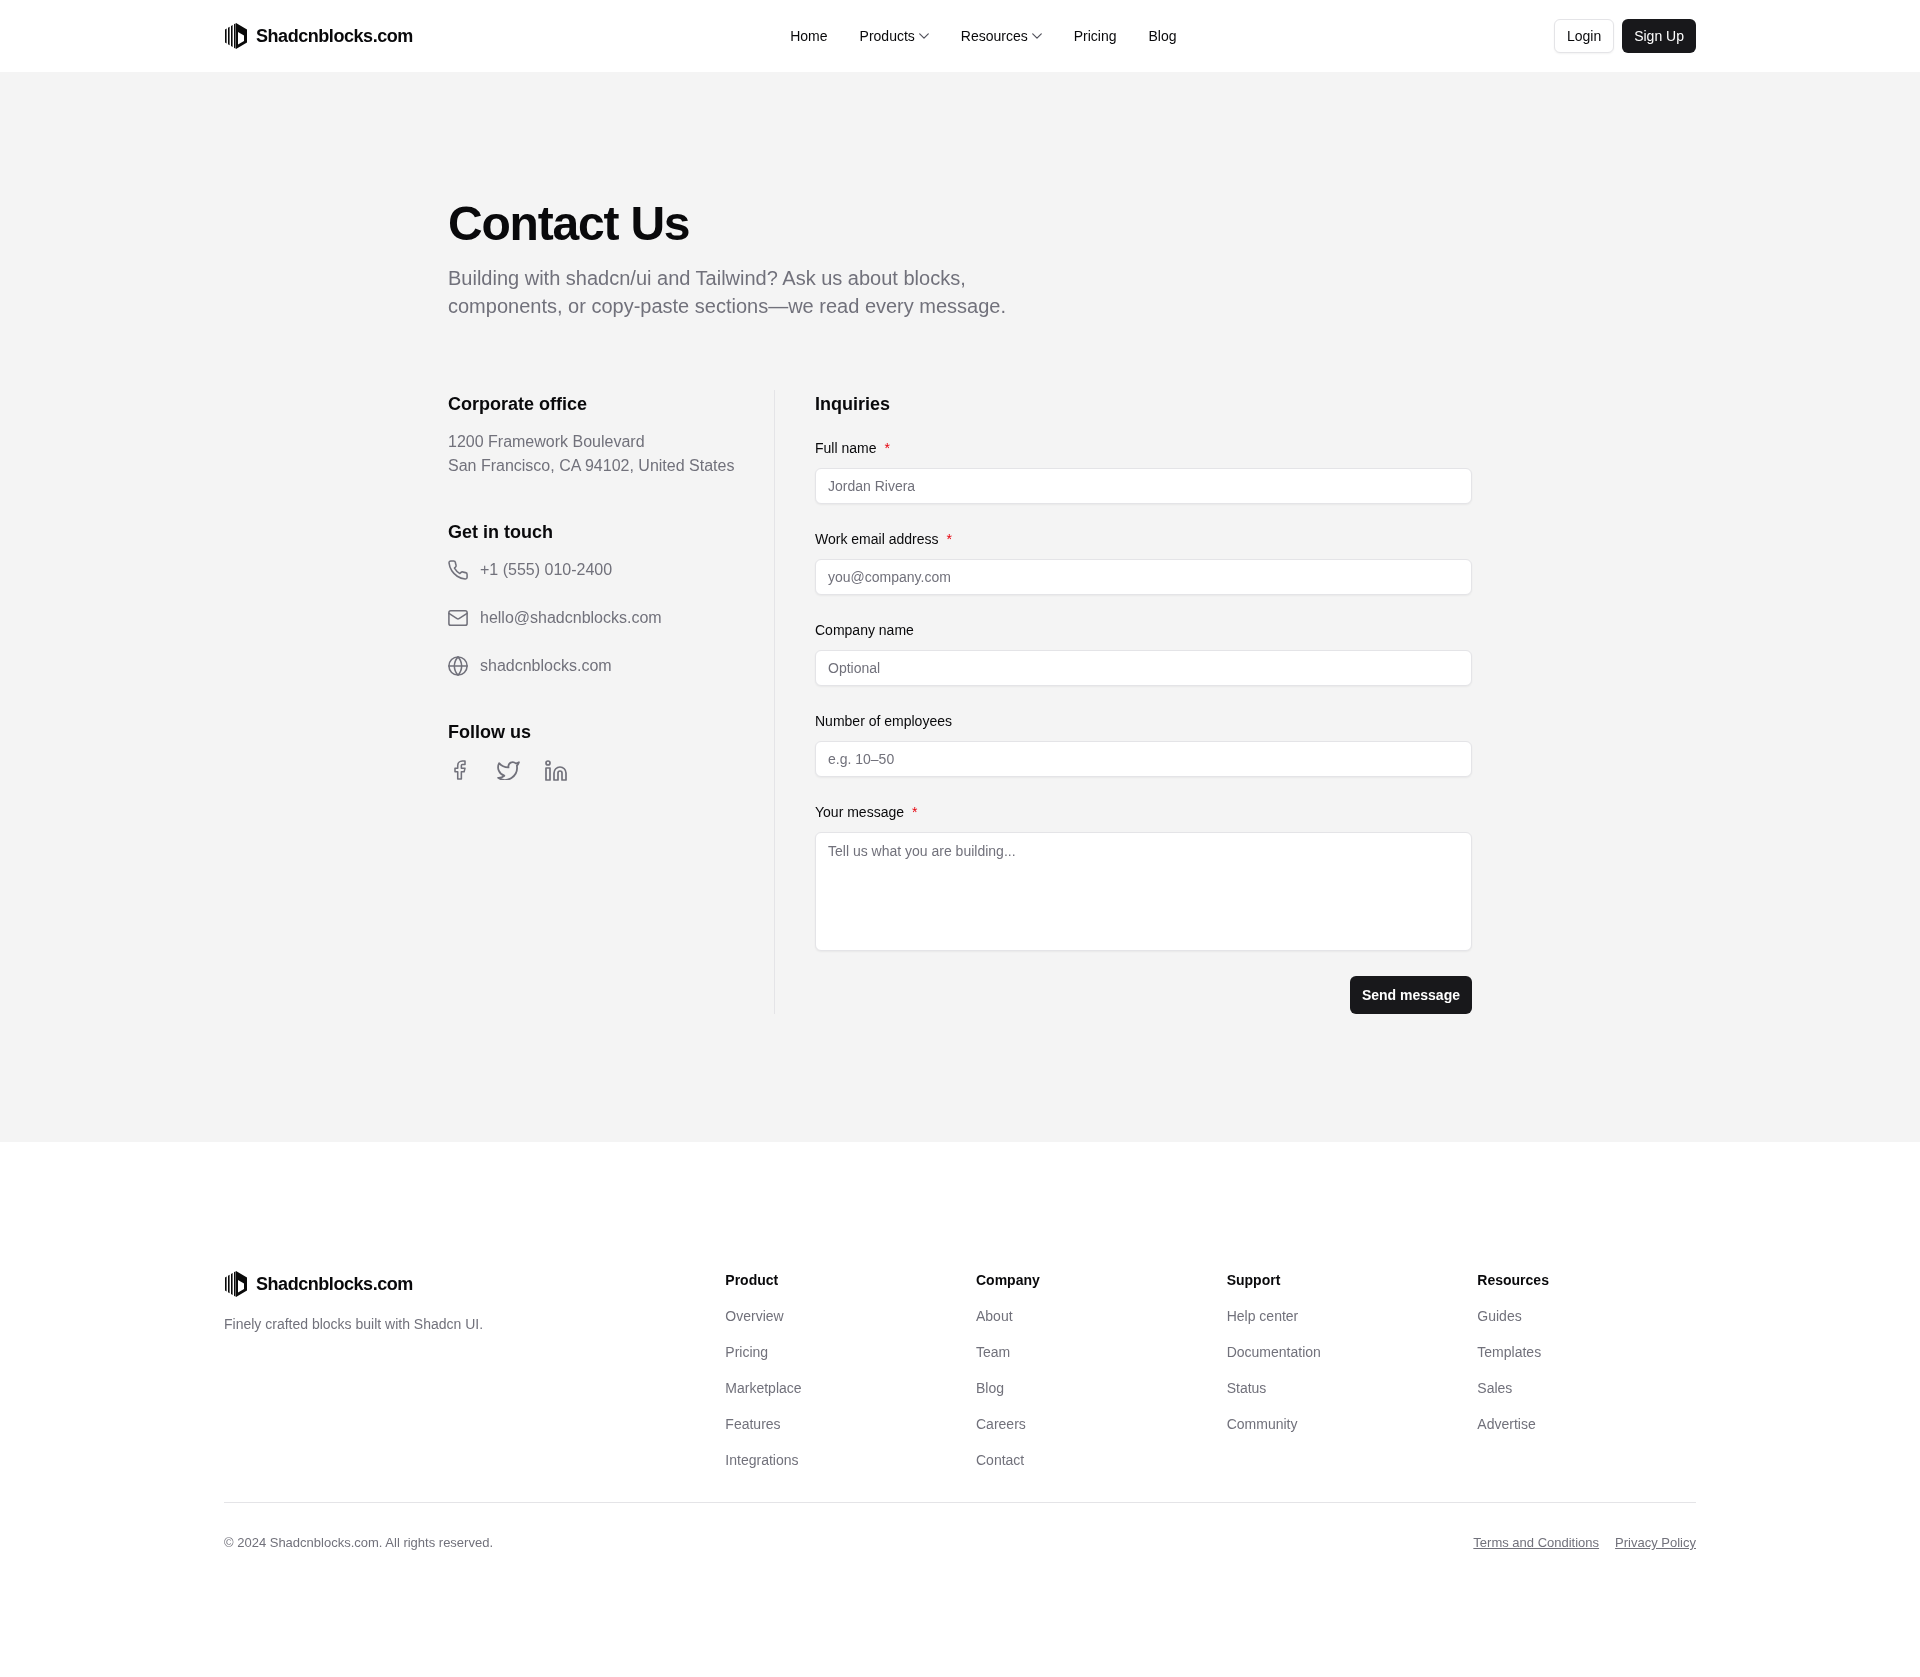 The image size is (1920, 1677). I want to click on nav-link: Blog, so click(1162, 36).